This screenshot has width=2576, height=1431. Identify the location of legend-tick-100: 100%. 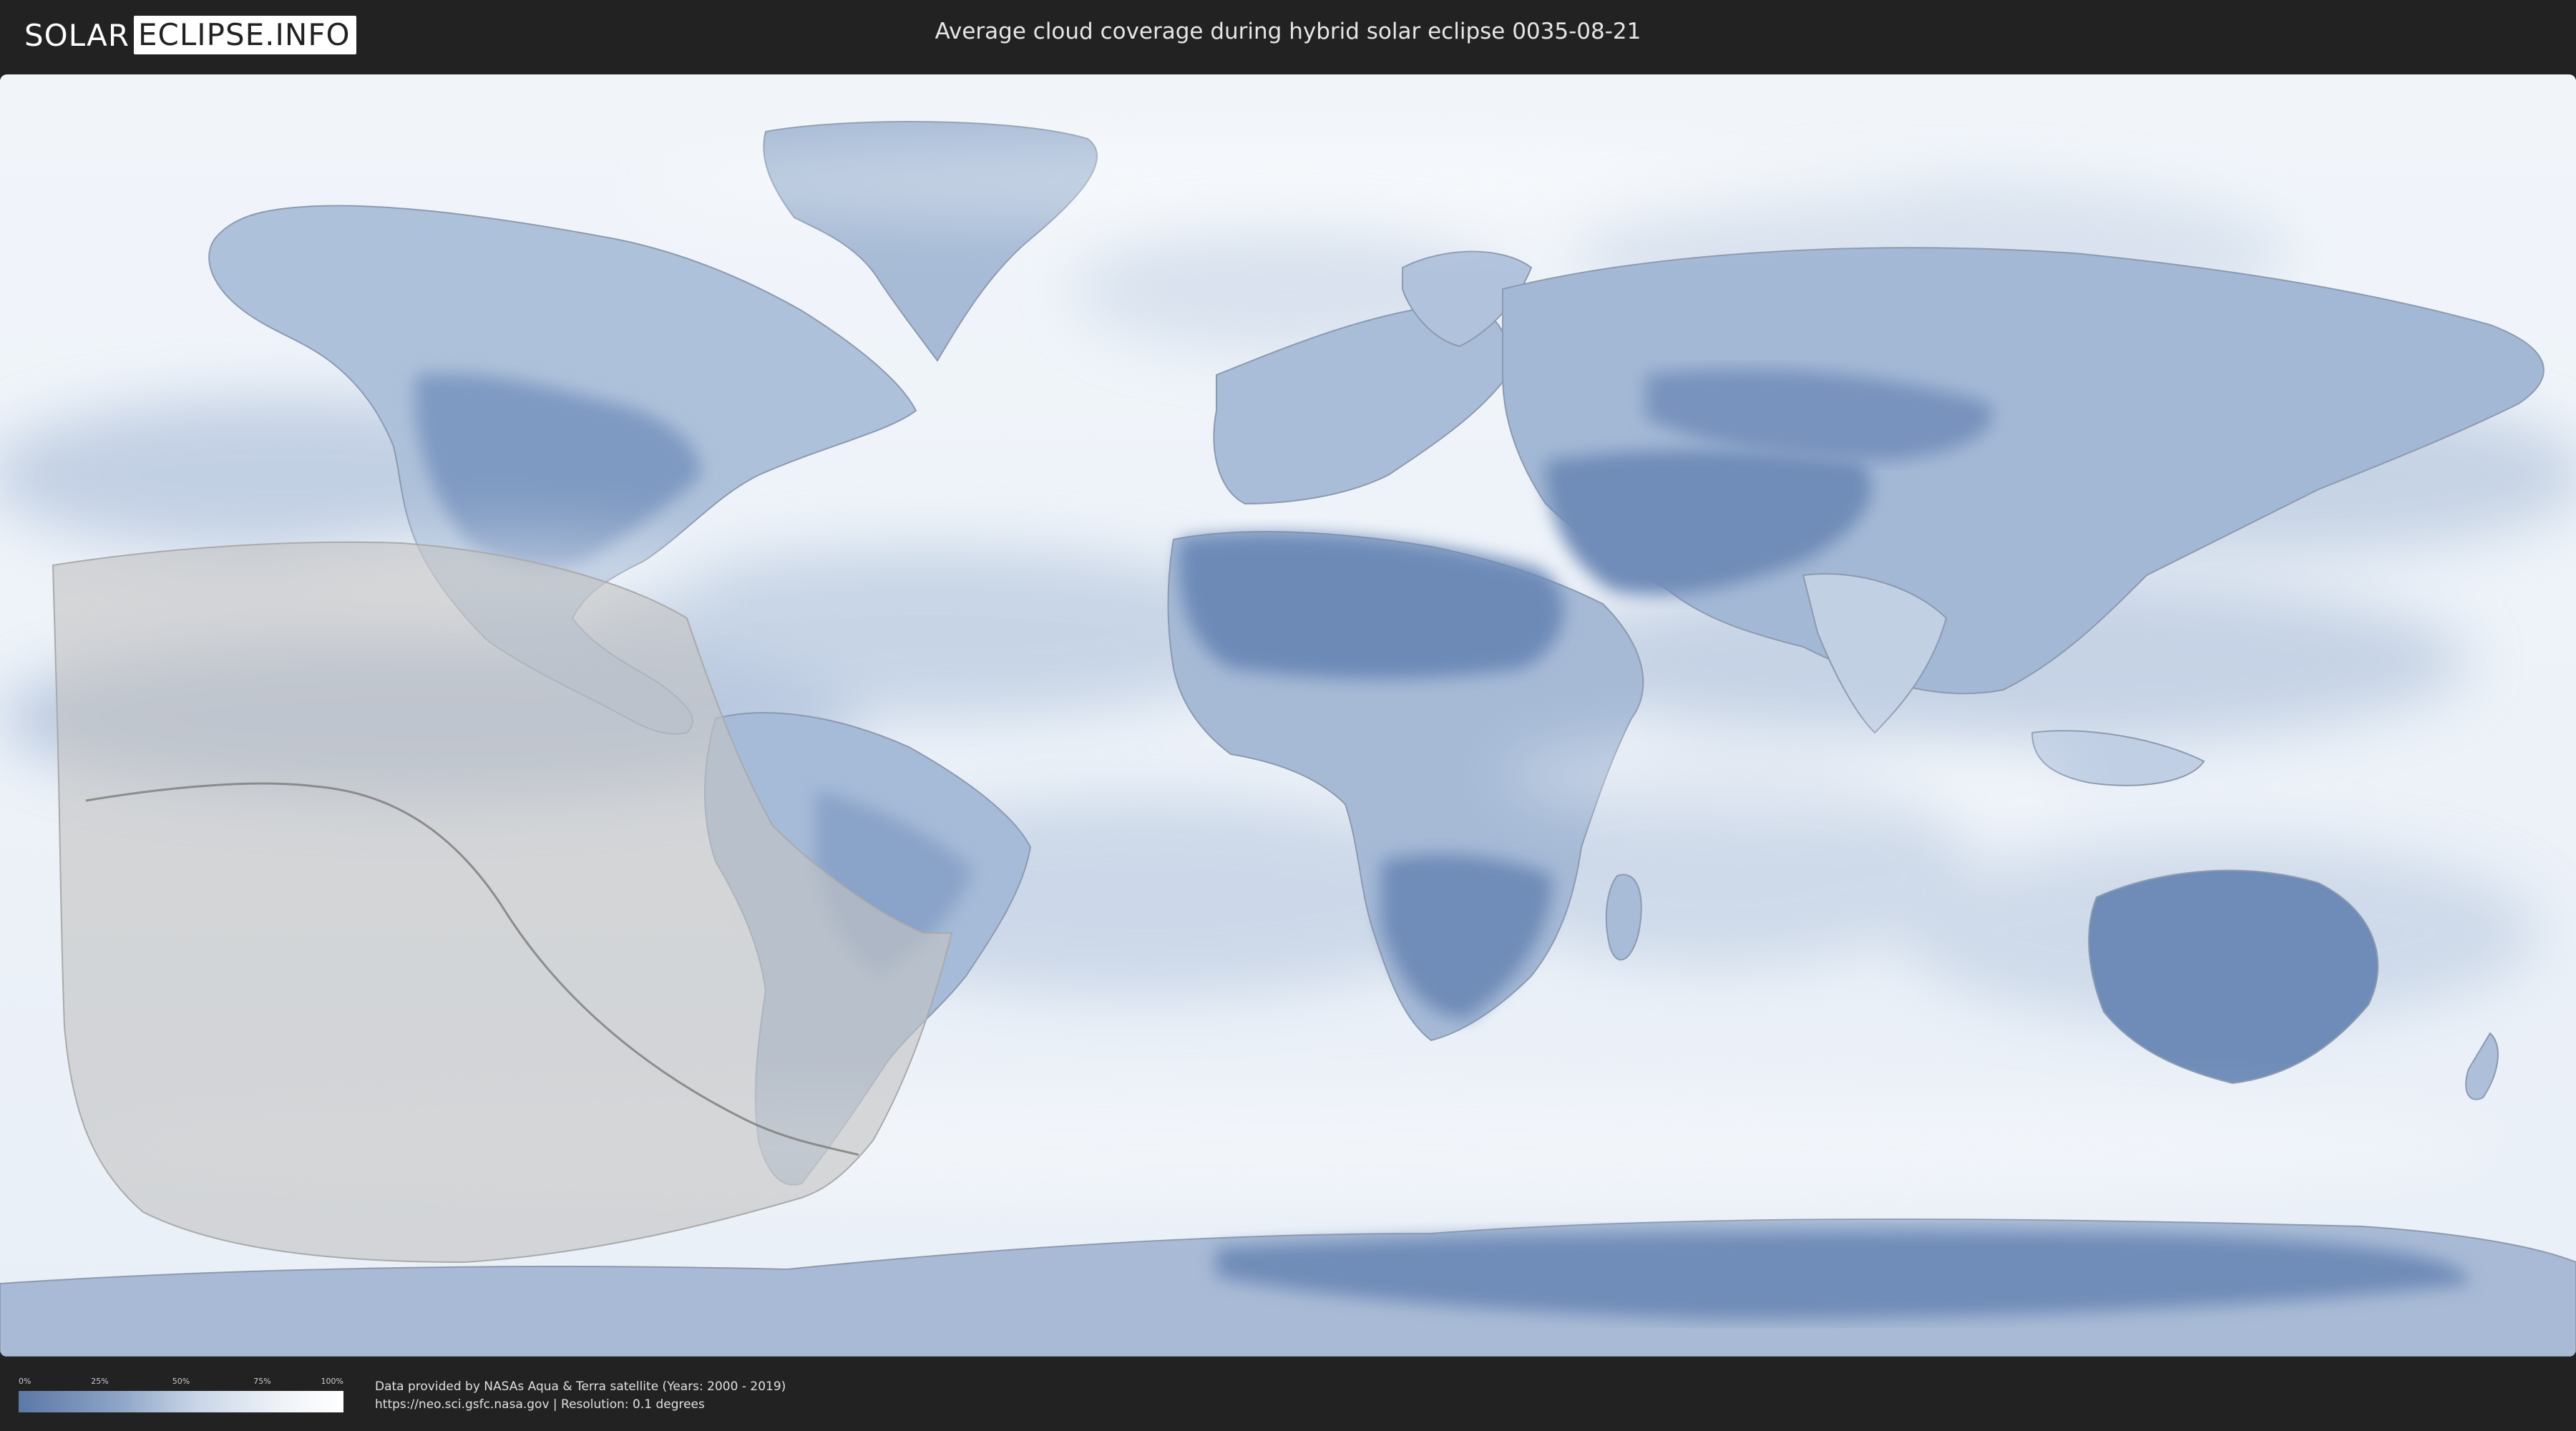
(332, 1382).